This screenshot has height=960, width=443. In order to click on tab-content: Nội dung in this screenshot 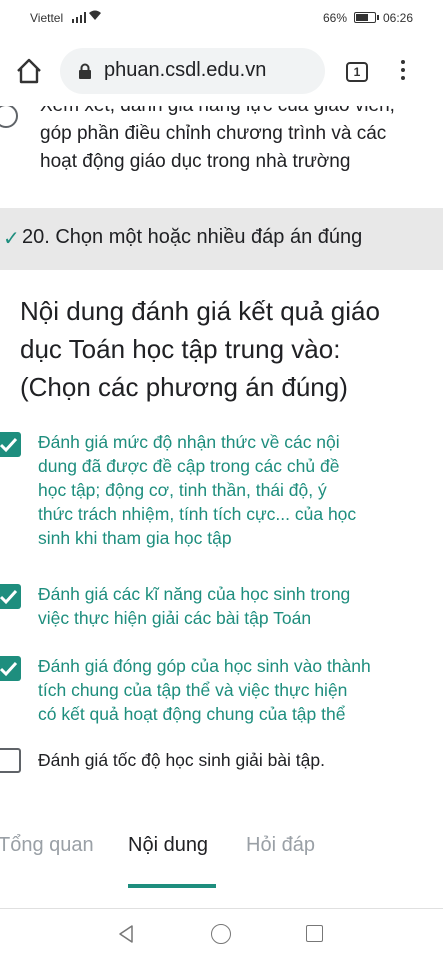, I will do `click(168, 845)`.